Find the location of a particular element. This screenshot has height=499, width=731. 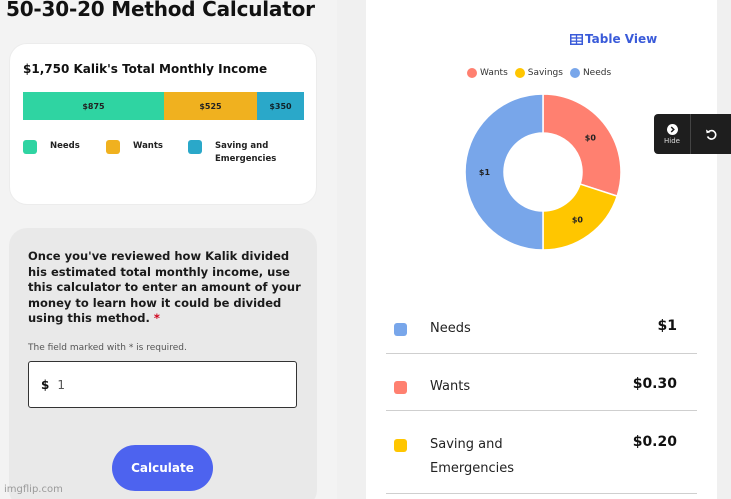

chart-legend-needs: Needs is located at coordinates (590, 73).